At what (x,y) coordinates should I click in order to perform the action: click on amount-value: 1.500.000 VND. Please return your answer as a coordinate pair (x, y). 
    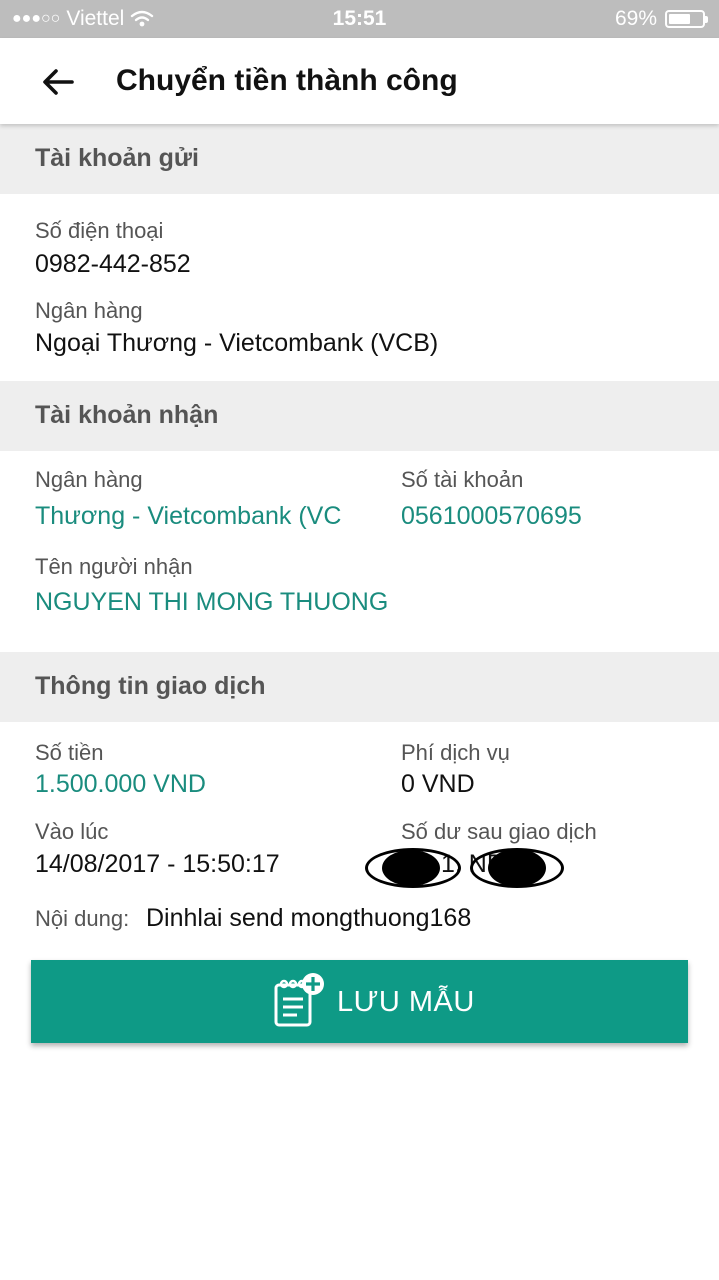
    Looking at the image, I should click on (120, 784).